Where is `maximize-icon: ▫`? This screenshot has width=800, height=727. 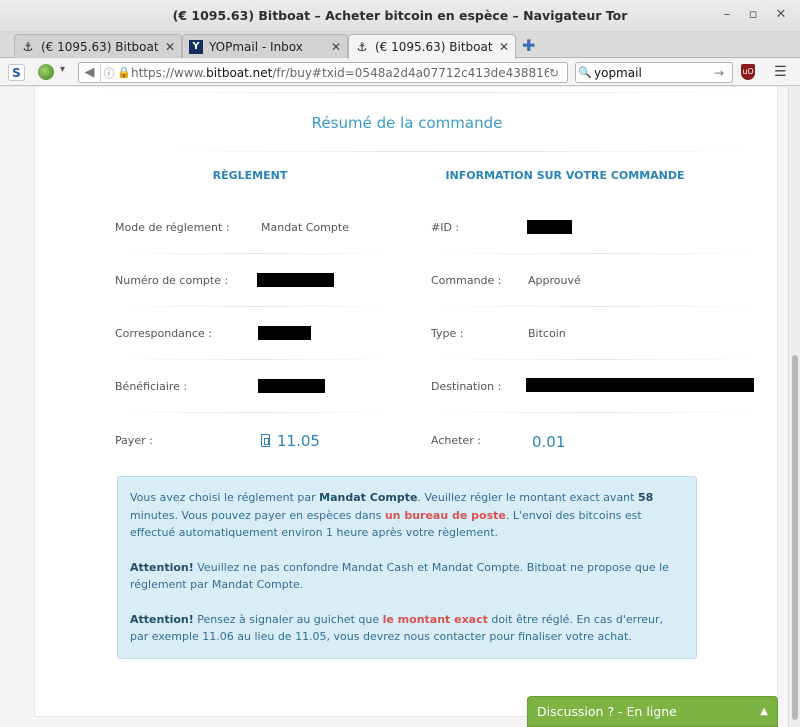
maximize-icon: ▫ is located at coordinates (753, 14).